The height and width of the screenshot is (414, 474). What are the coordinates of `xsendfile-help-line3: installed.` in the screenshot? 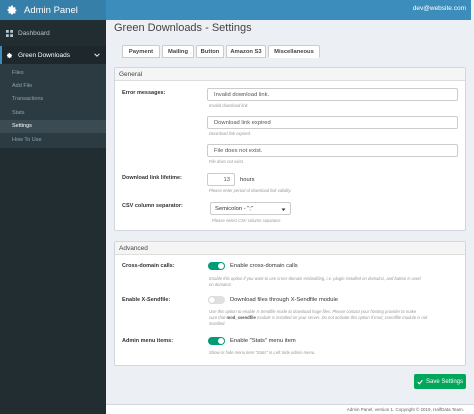 It's located at (217, 323).